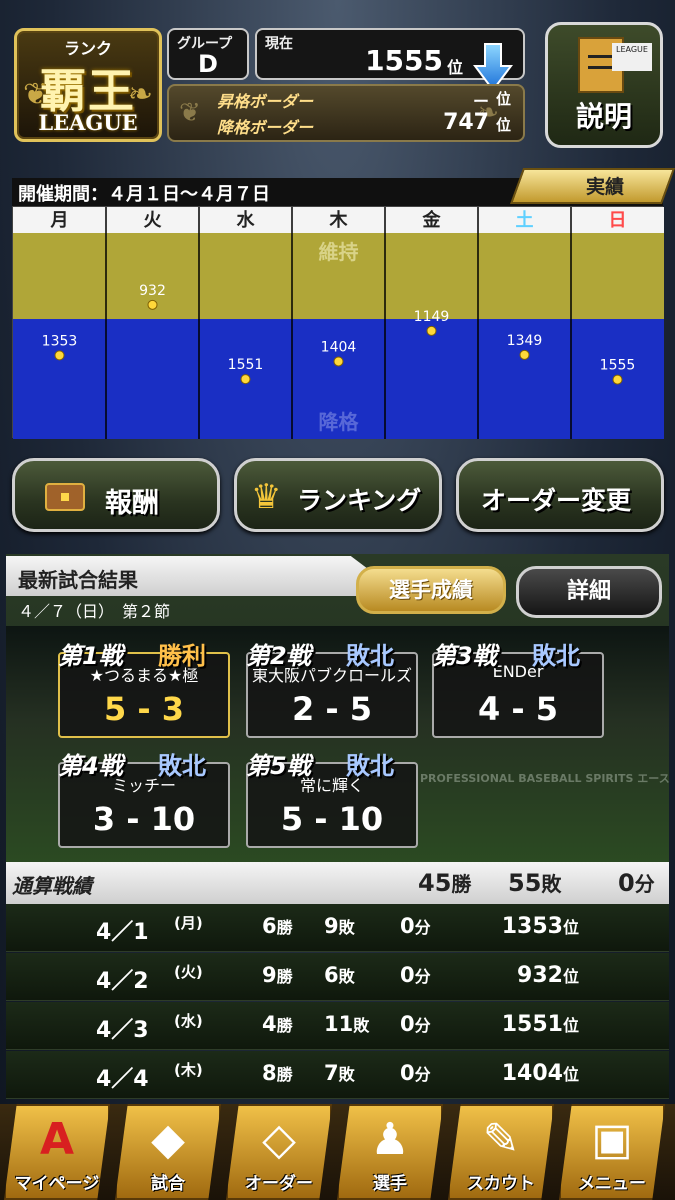 This screenshot has height=1200, width=675. I want to click on nav-game: ◆ 試合, so click(168, 1152).